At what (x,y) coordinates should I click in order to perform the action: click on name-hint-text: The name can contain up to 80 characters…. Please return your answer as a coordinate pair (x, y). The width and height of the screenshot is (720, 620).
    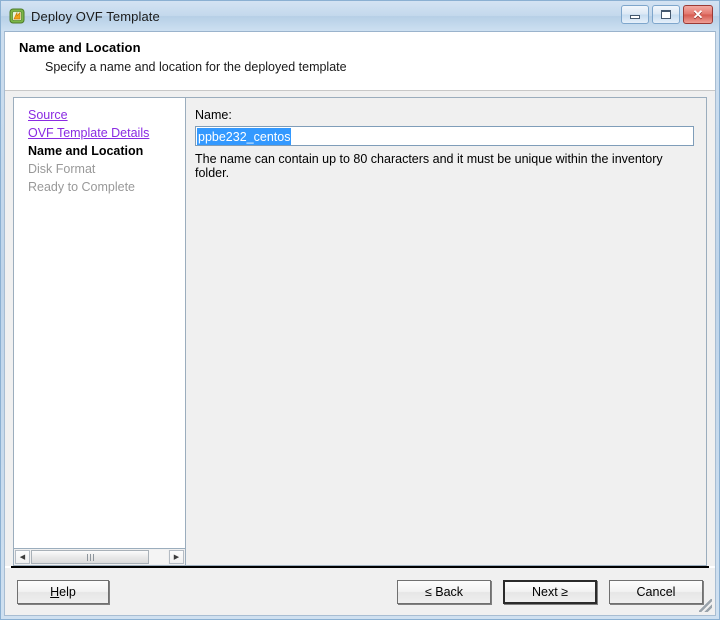
    Looking at the image, I should click on (429, 166).